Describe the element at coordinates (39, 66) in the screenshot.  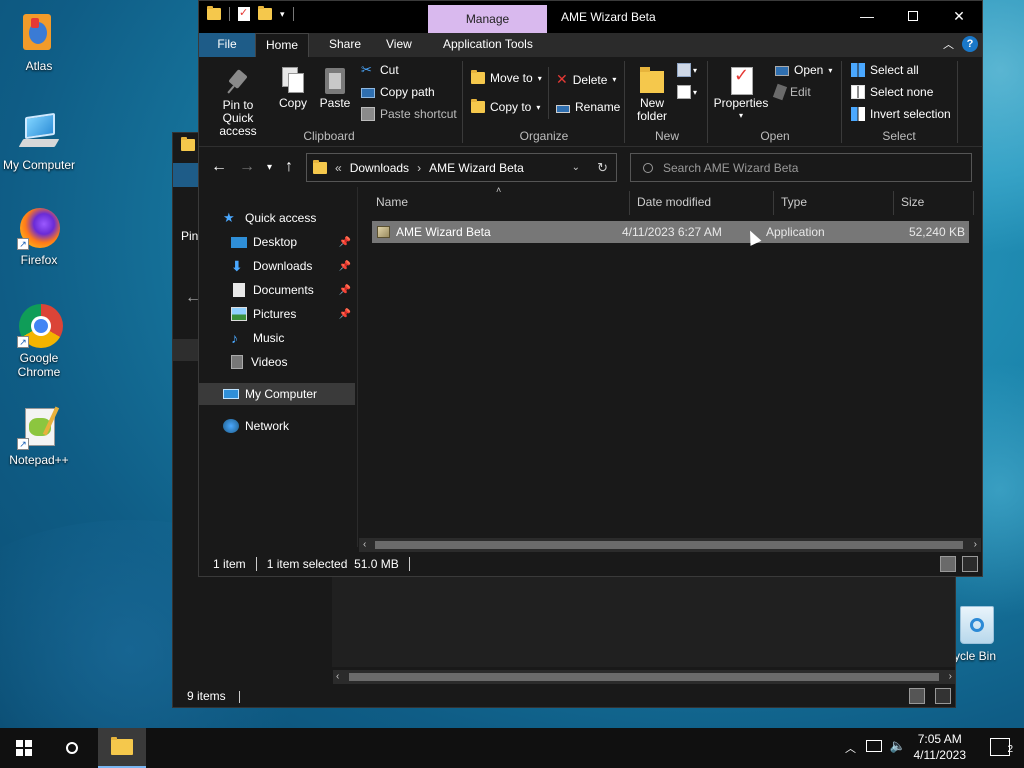
I see `desktop-icon-label: Atlas` at that location.